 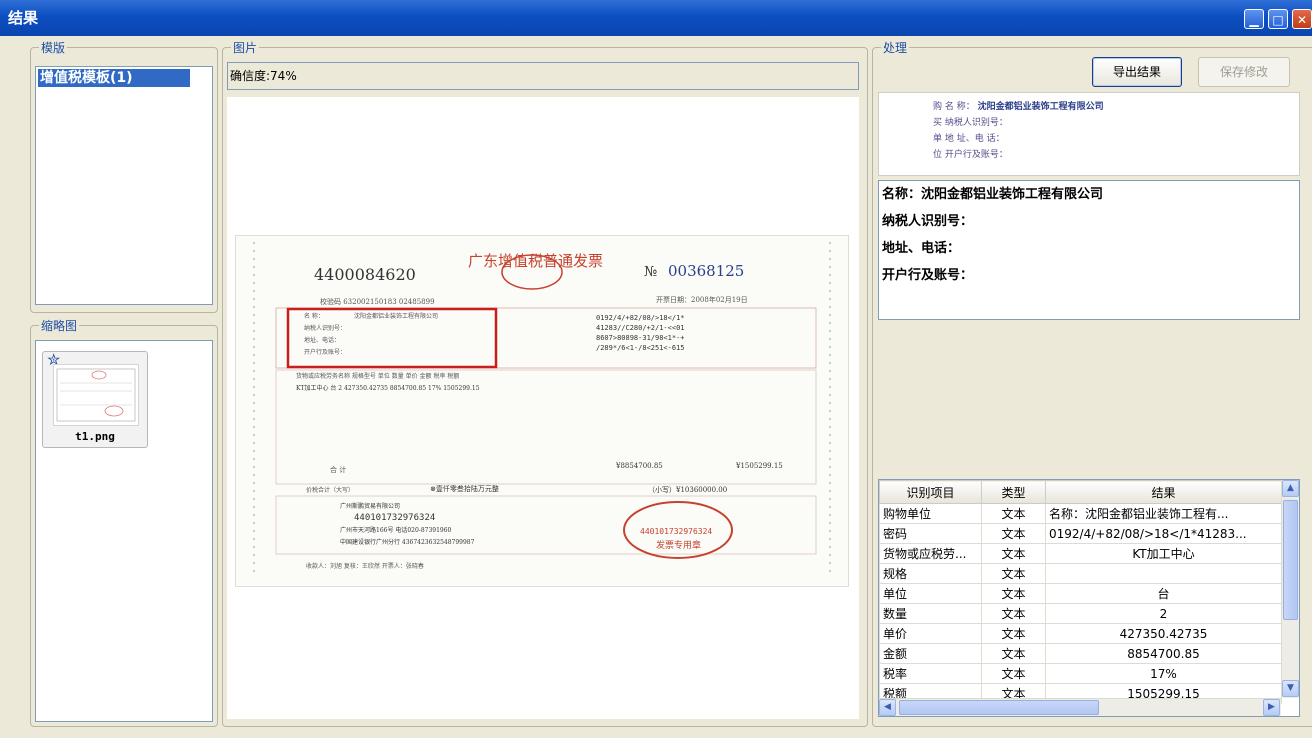 I want to click on cell-item: 规格, so click(x=930, y=573).